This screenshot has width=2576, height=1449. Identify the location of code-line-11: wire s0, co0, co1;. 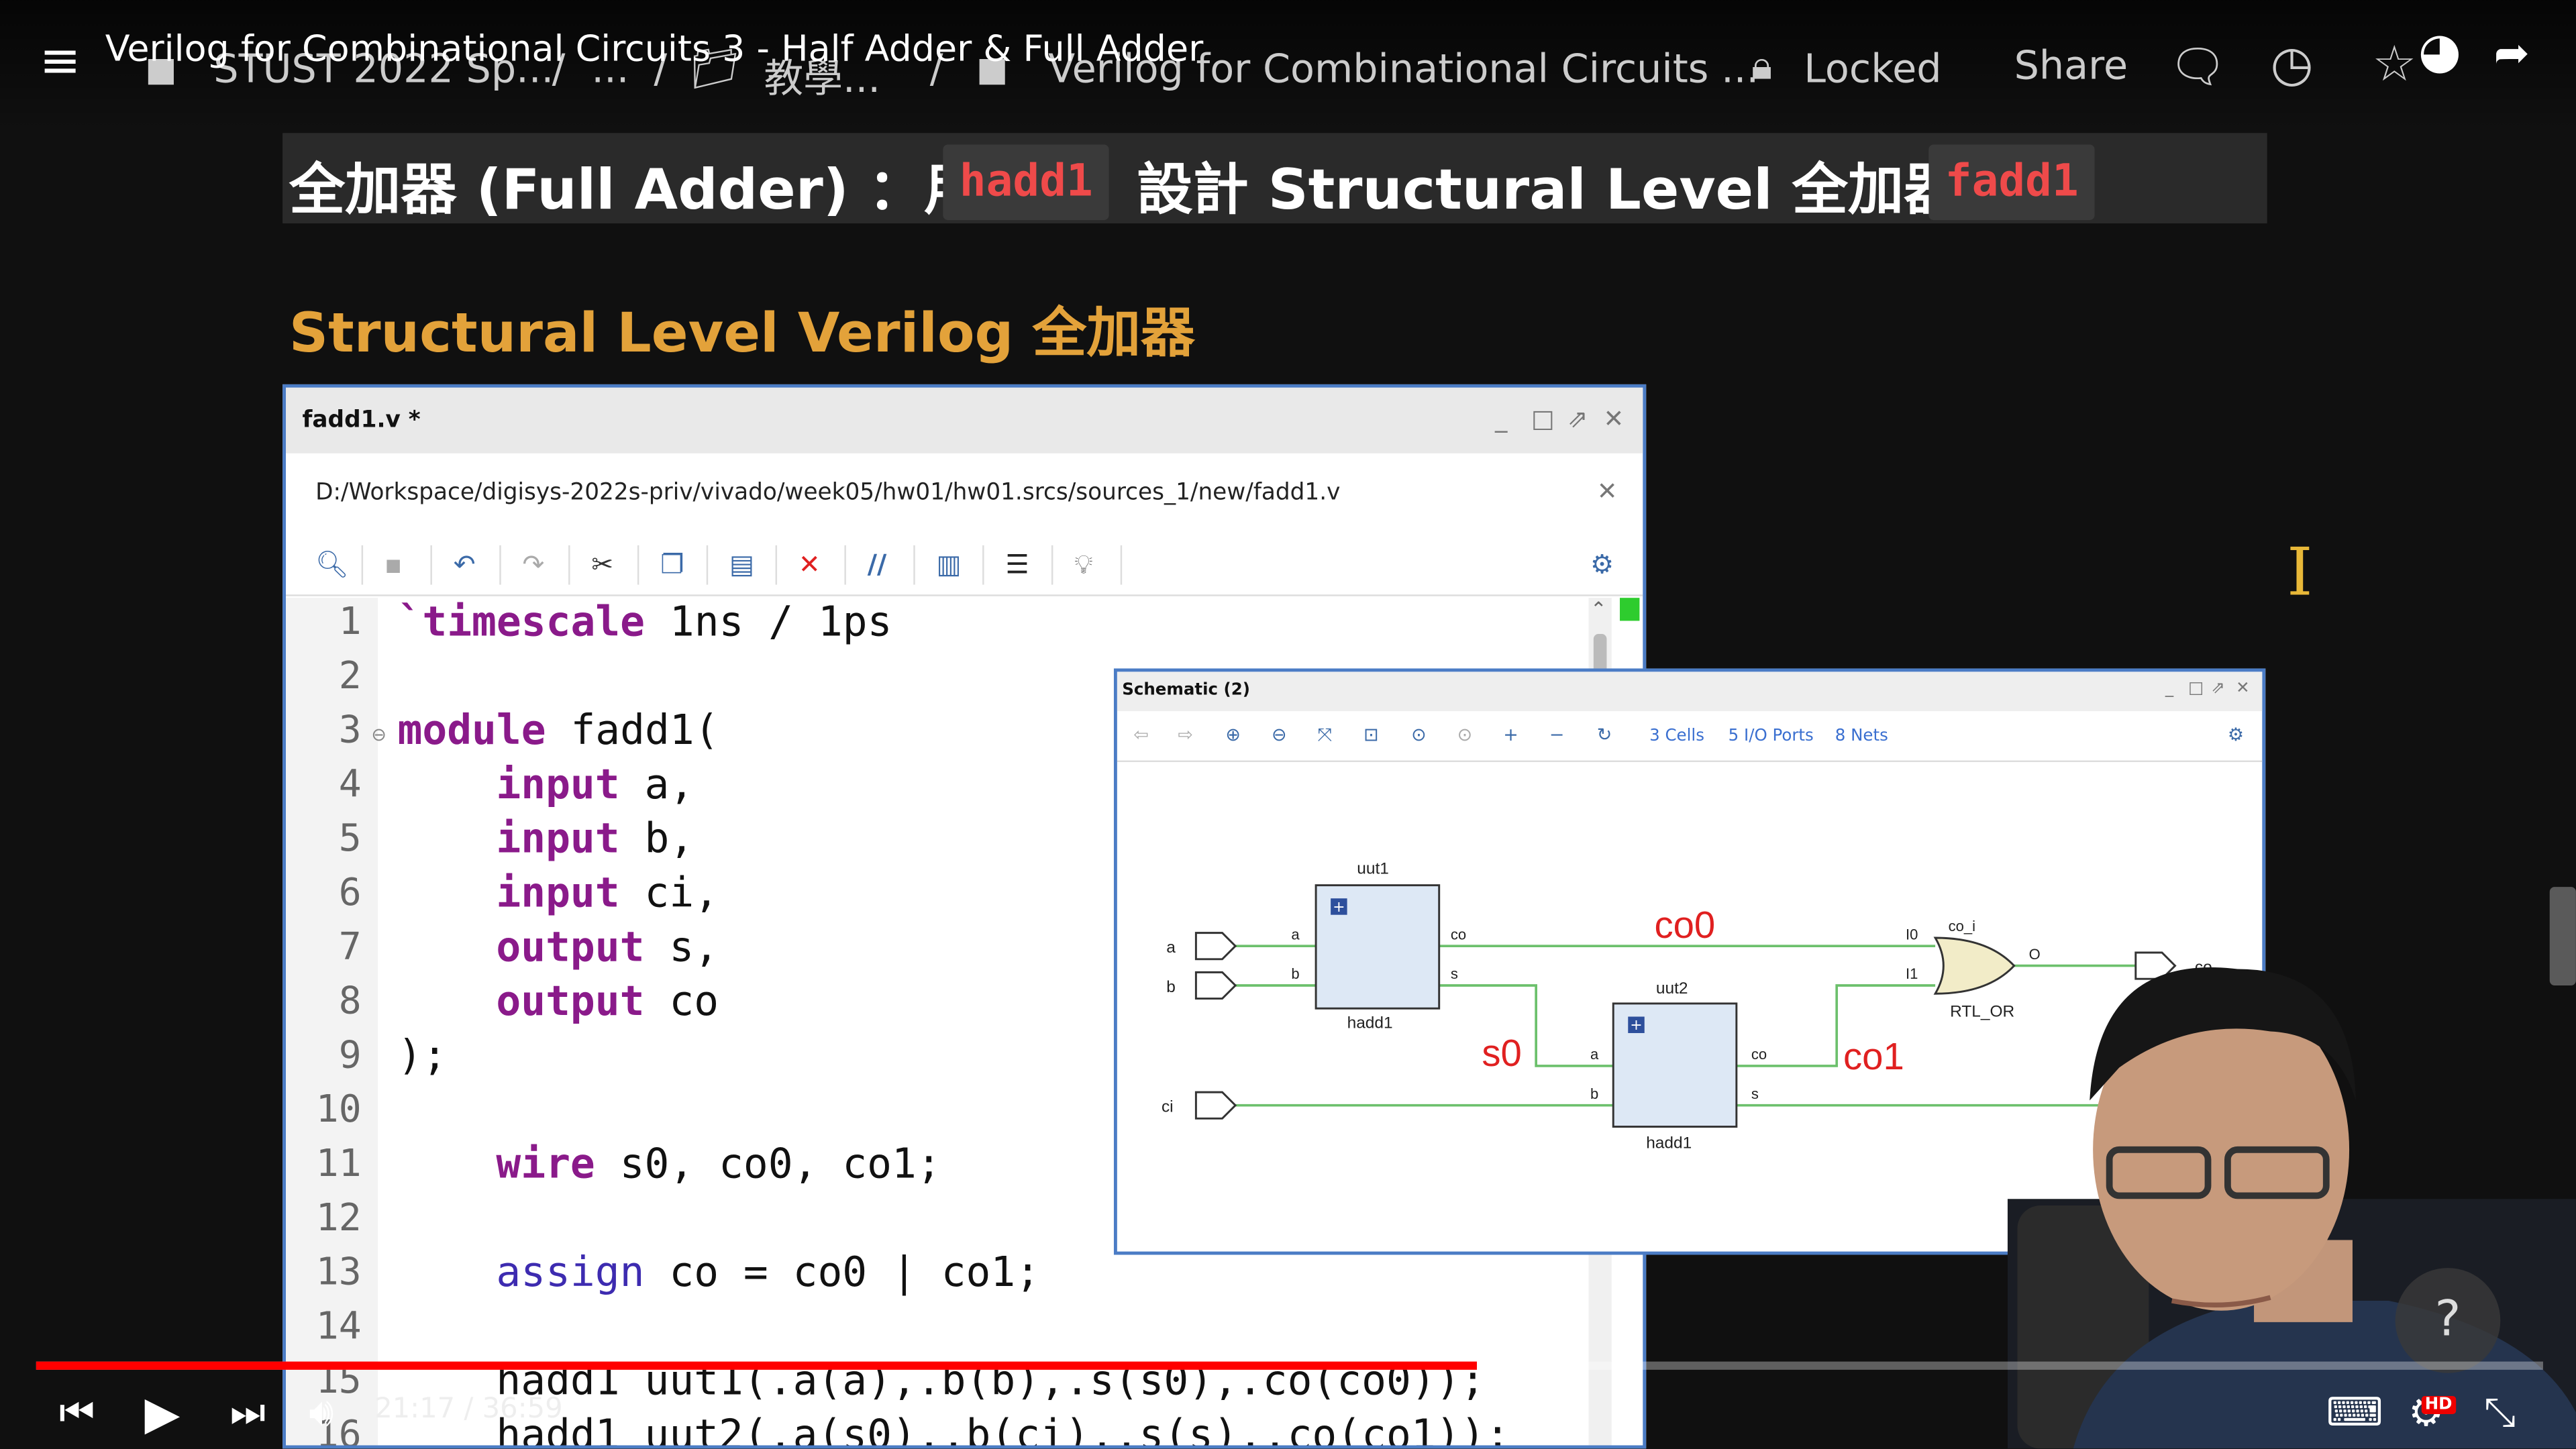
(718, 1163).